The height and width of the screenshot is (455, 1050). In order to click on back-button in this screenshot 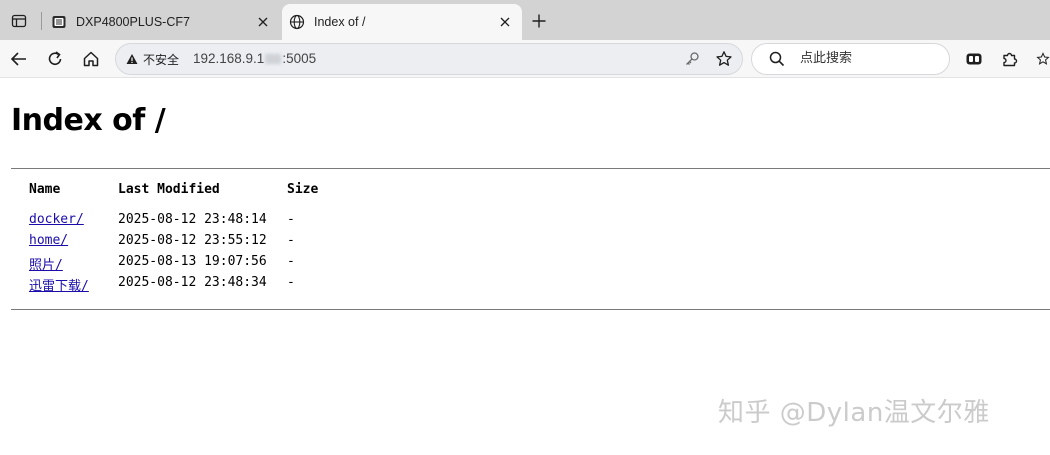, I will do `click(19, 59)`.